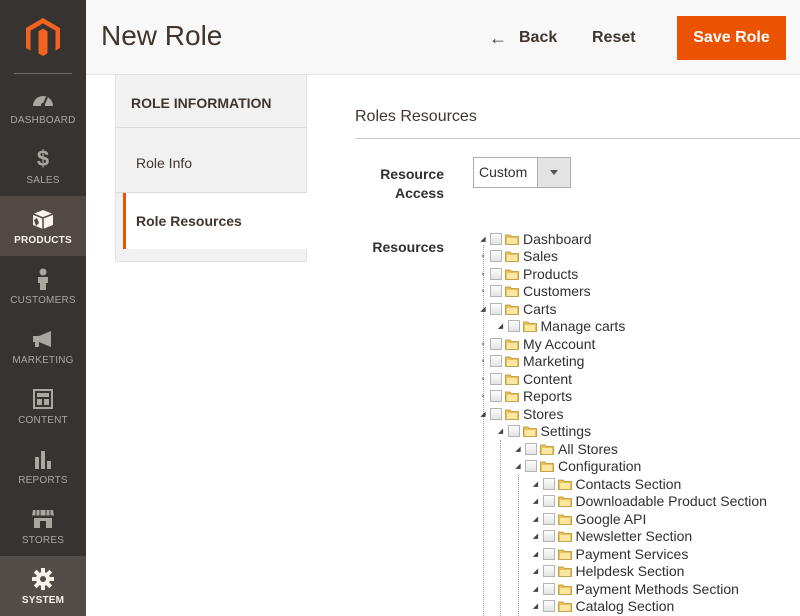 This screenshot has width=800, height=616. I want to click on tree-node: ◢ Google API, so click(589, 518).